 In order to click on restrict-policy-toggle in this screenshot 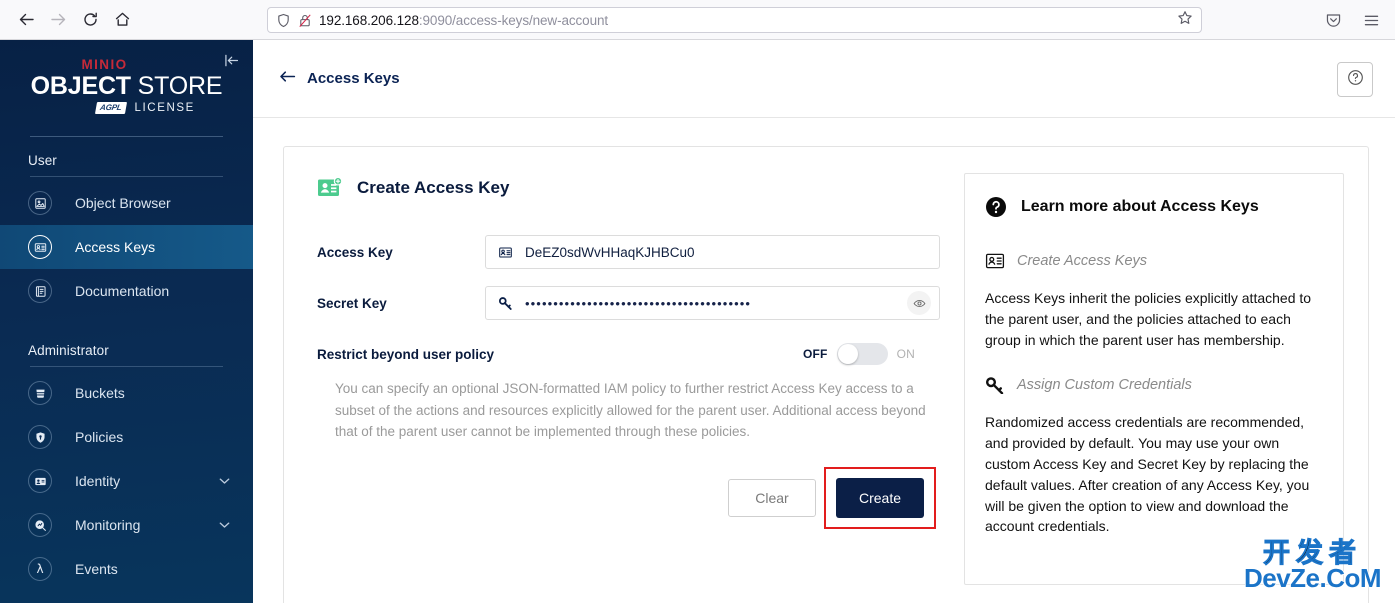, I will do `click(862, 354)`.